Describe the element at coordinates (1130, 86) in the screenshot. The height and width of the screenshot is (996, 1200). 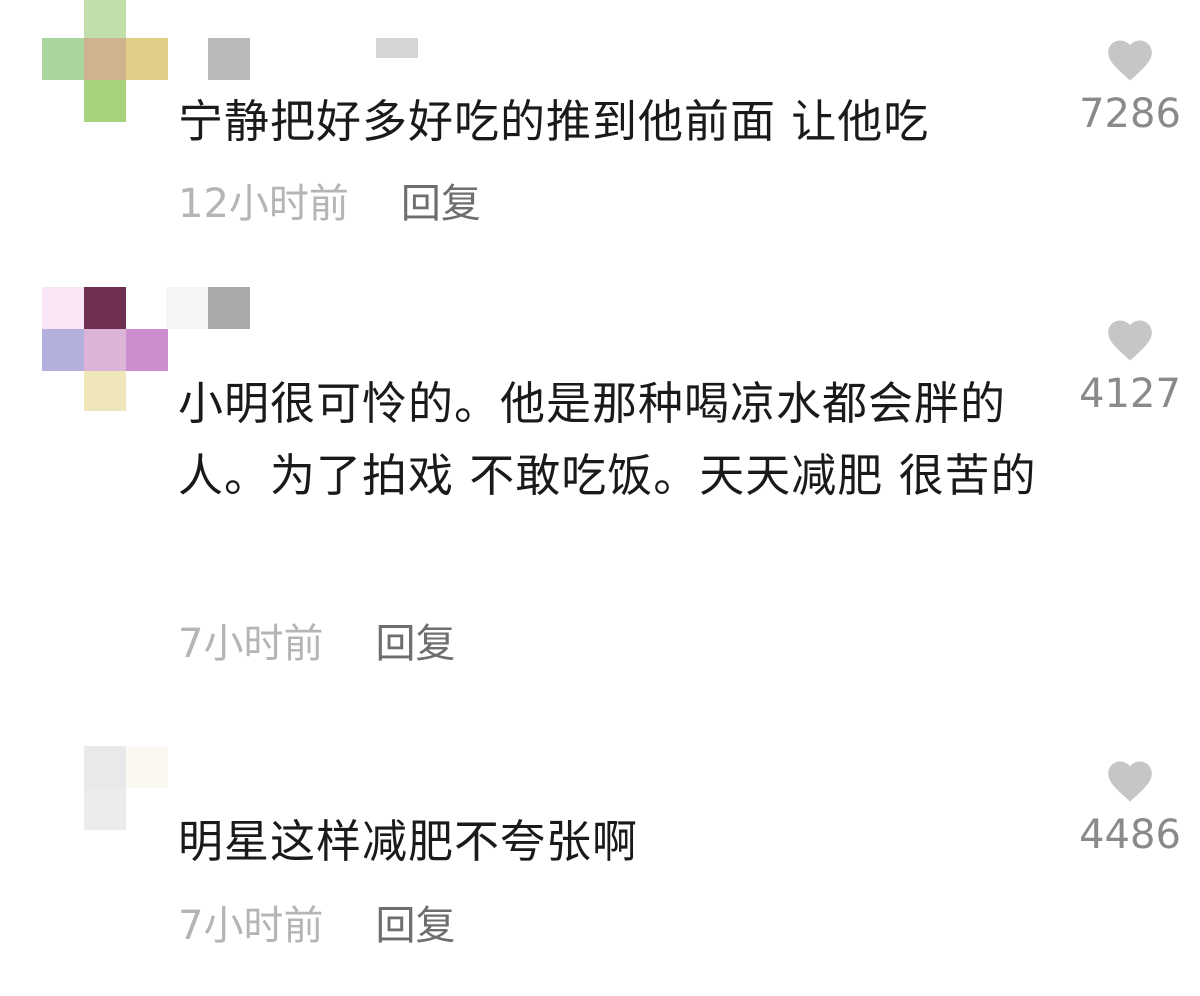
I see `like-control: 7286` at that location.